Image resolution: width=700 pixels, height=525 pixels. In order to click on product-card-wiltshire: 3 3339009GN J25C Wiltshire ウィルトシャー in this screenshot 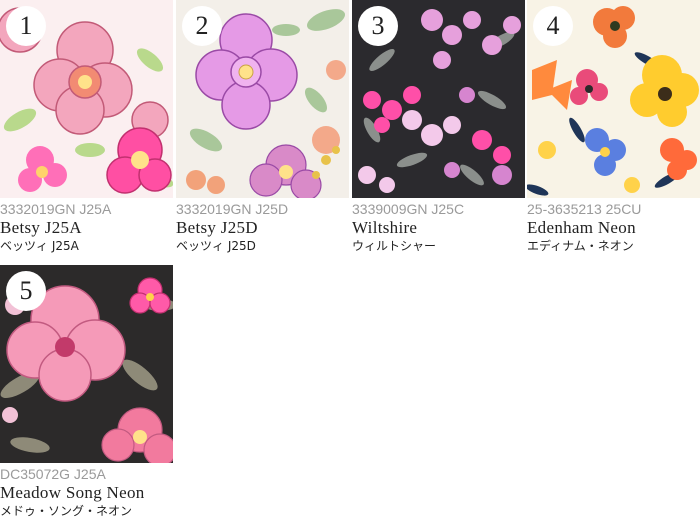, I will do `click(438, 127)`.